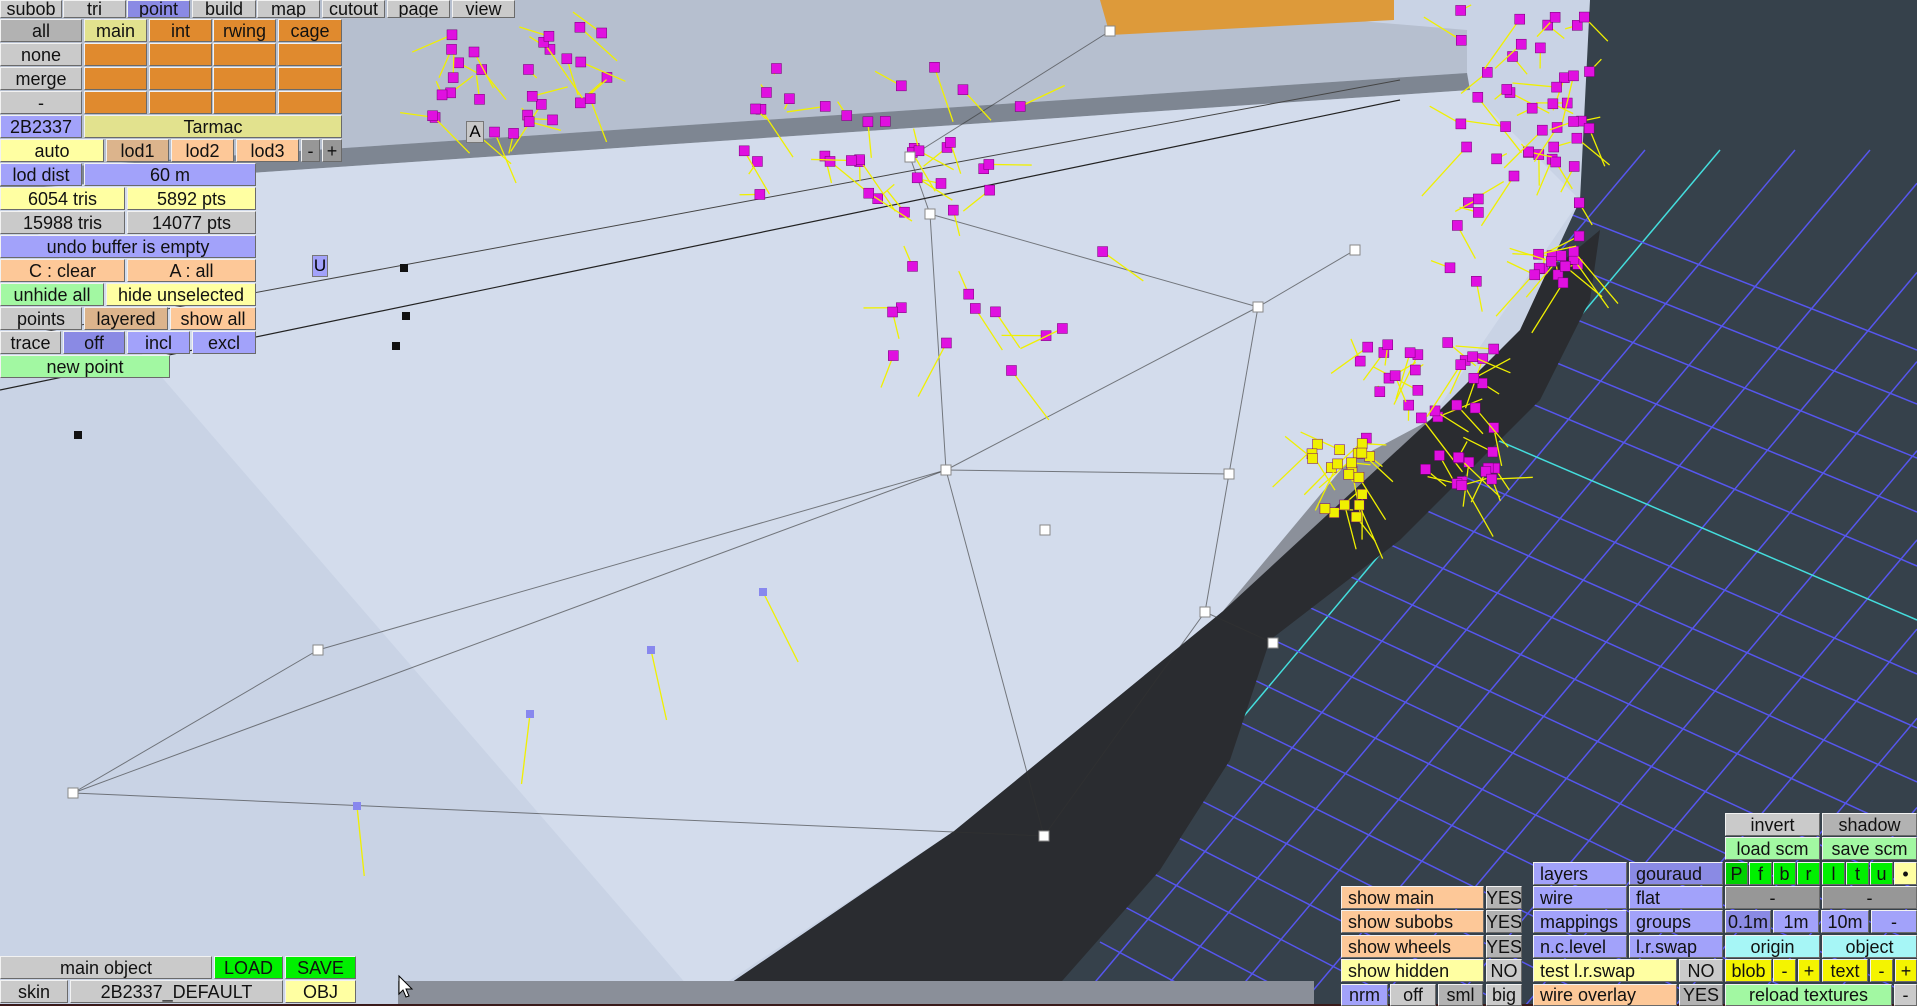 The image size is (1917, 1006). Describe the element at coordinates (176, 991) in the screenshot. I see `skin-selector: 2B2337_DEFAULT` at that location.